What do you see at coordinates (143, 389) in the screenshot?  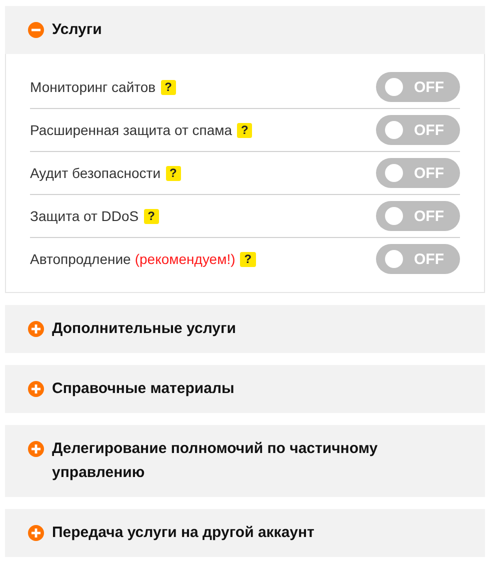 I see `section-title: Справочные материалы` at bounding box center [143, 389].